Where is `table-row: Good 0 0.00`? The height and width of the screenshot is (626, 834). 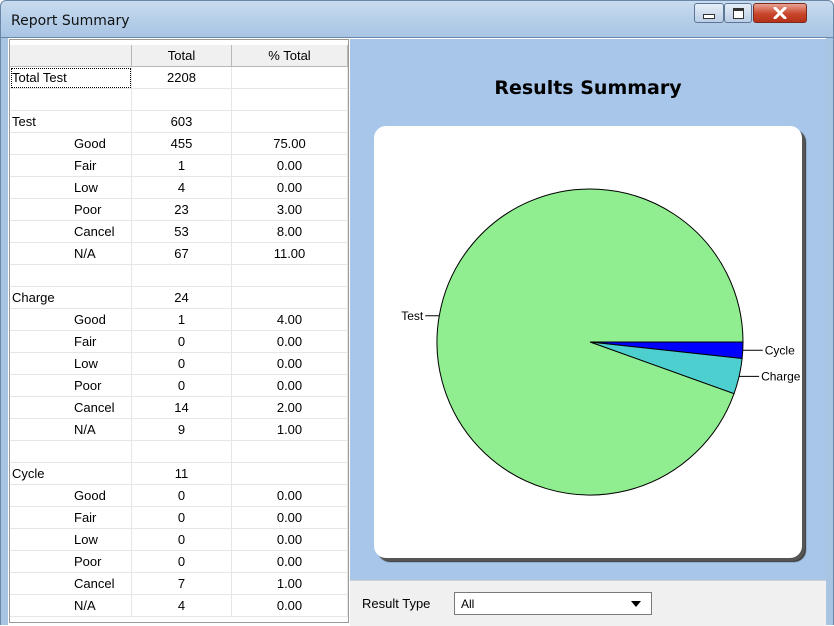 table-row: Good 0 0.00 is located at coordinates (179, 496).